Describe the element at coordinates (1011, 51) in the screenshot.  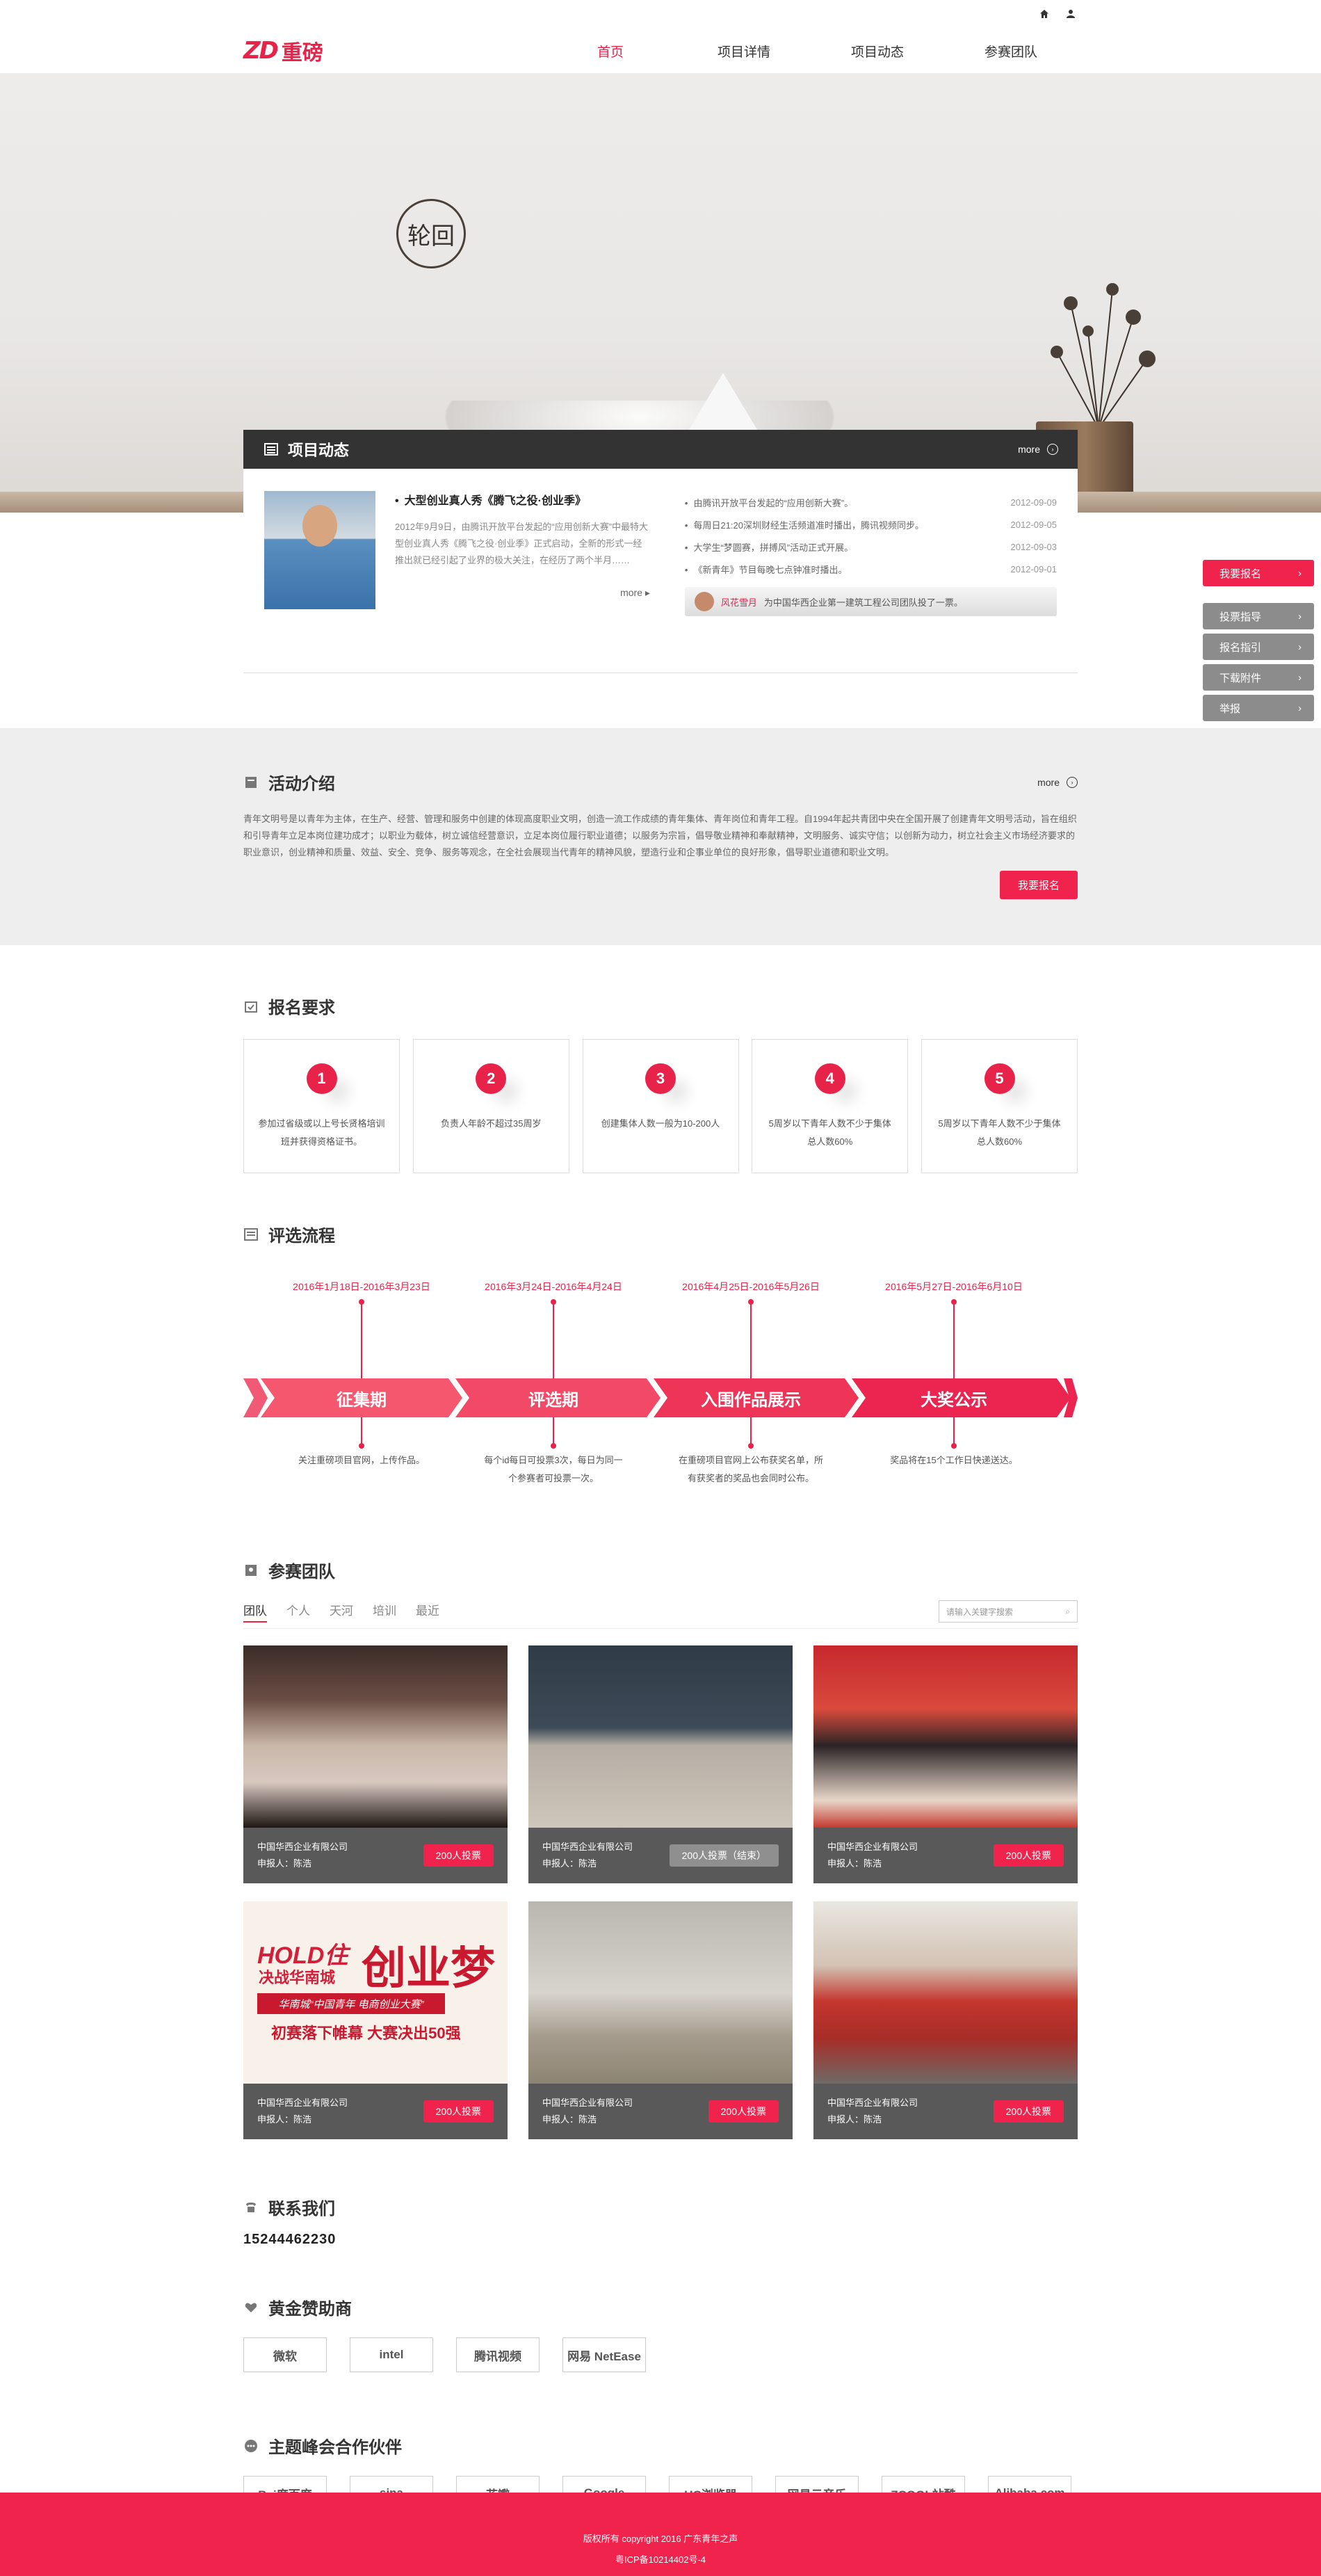
I see `nav-teams: 参赛团队` at that location.